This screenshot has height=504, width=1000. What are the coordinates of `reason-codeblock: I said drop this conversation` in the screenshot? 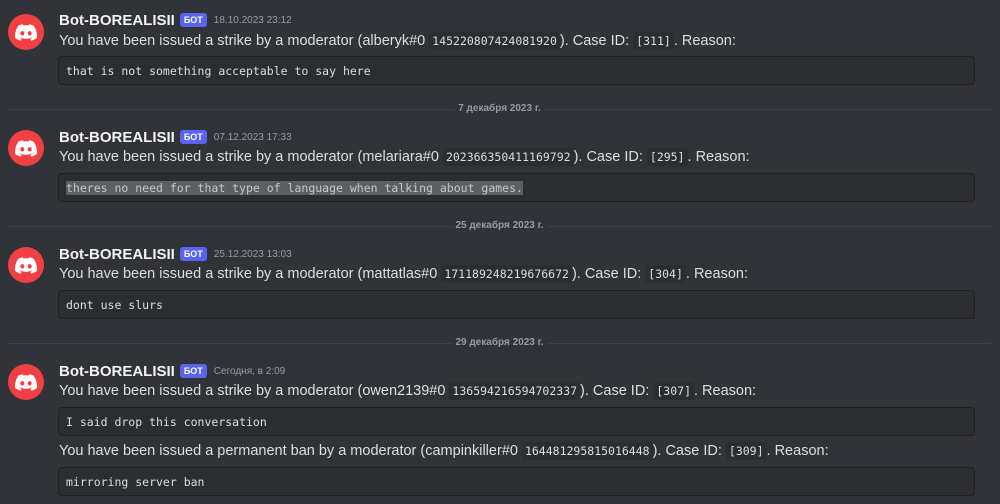 It's located at (516, 421).